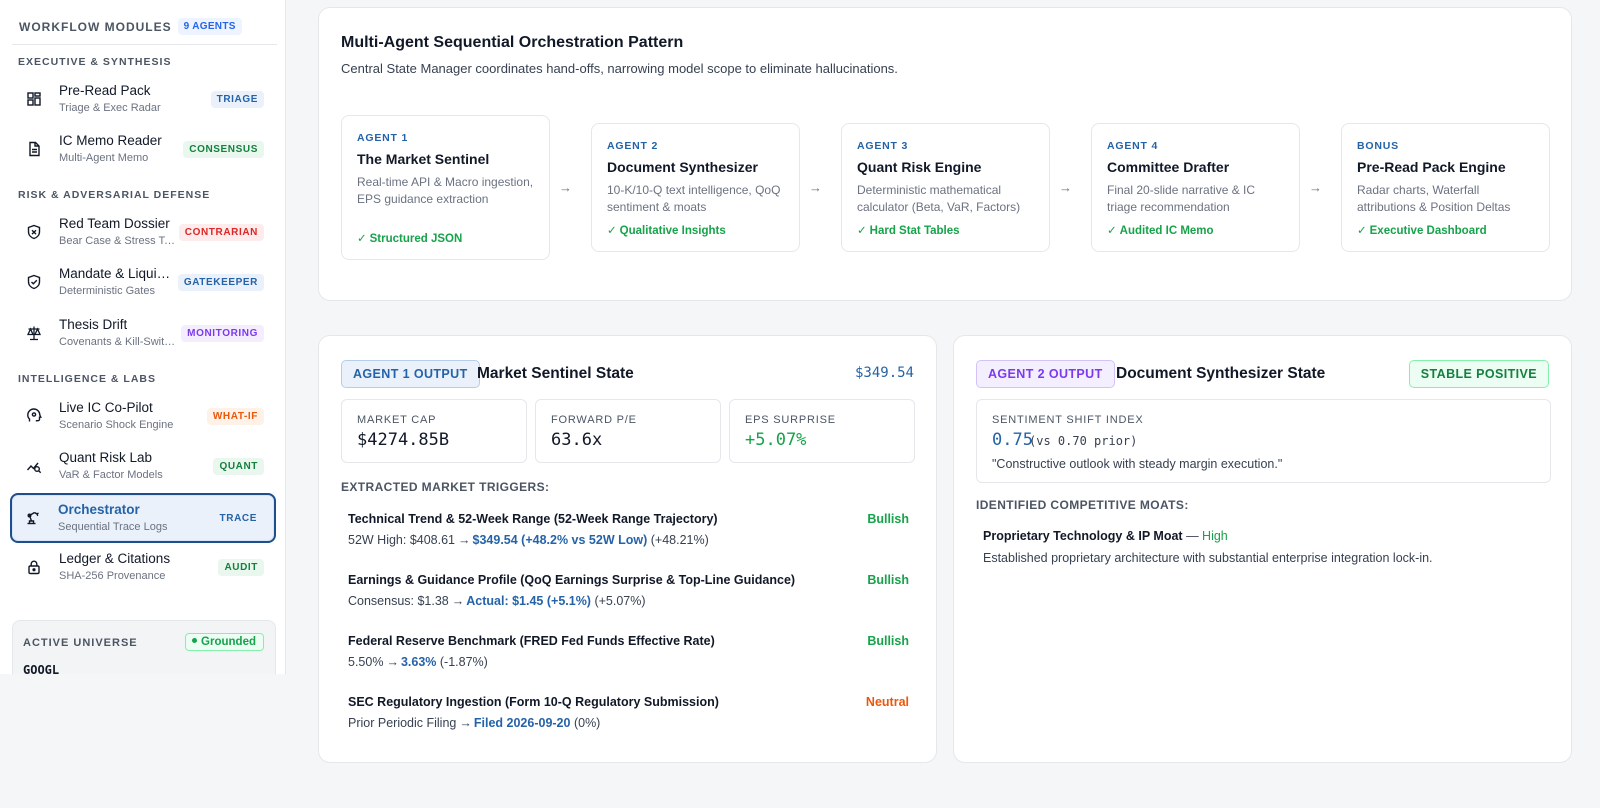 Image resolution: width=1600 pixels, height=808 pixels. Describe the element at coordinates (1068, 420) in the screenshot. I see `ssi-label: SENTIMENT SHIFT INDEX` at that location.